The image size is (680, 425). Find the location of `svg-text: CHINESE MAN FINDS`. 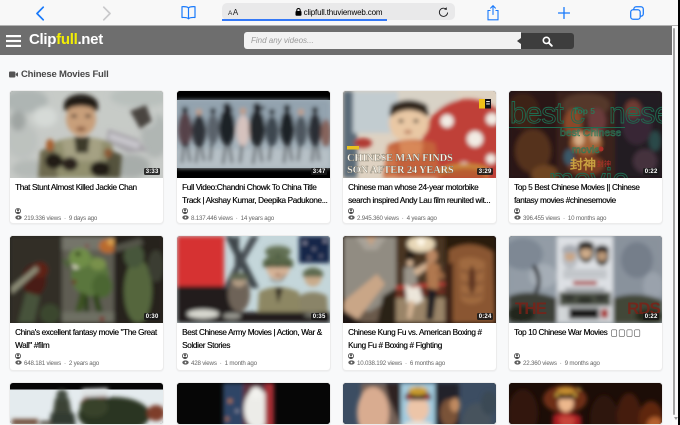

svg-text: CHINESE MAN FINDS is located at coordinates (400, 158).